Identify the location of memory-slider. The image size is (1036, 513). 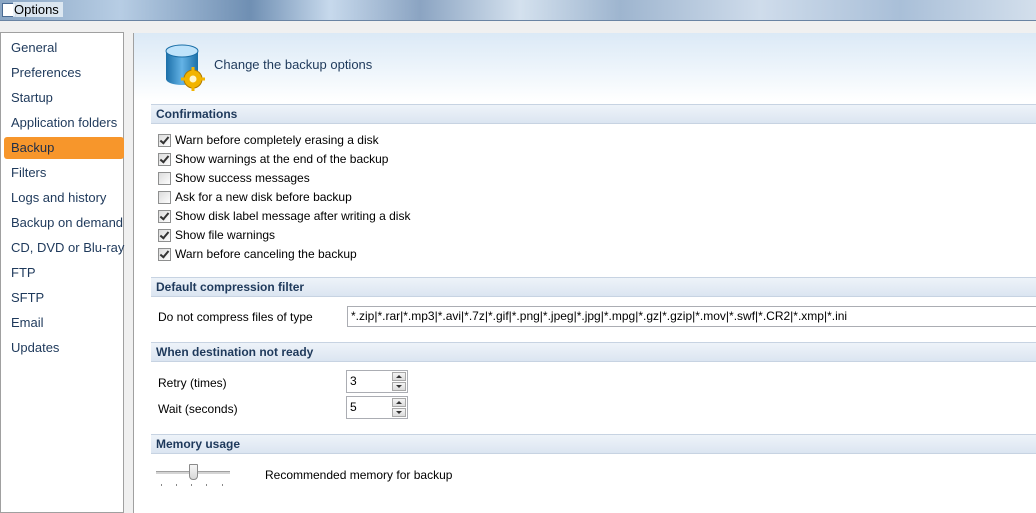
(194, 475).